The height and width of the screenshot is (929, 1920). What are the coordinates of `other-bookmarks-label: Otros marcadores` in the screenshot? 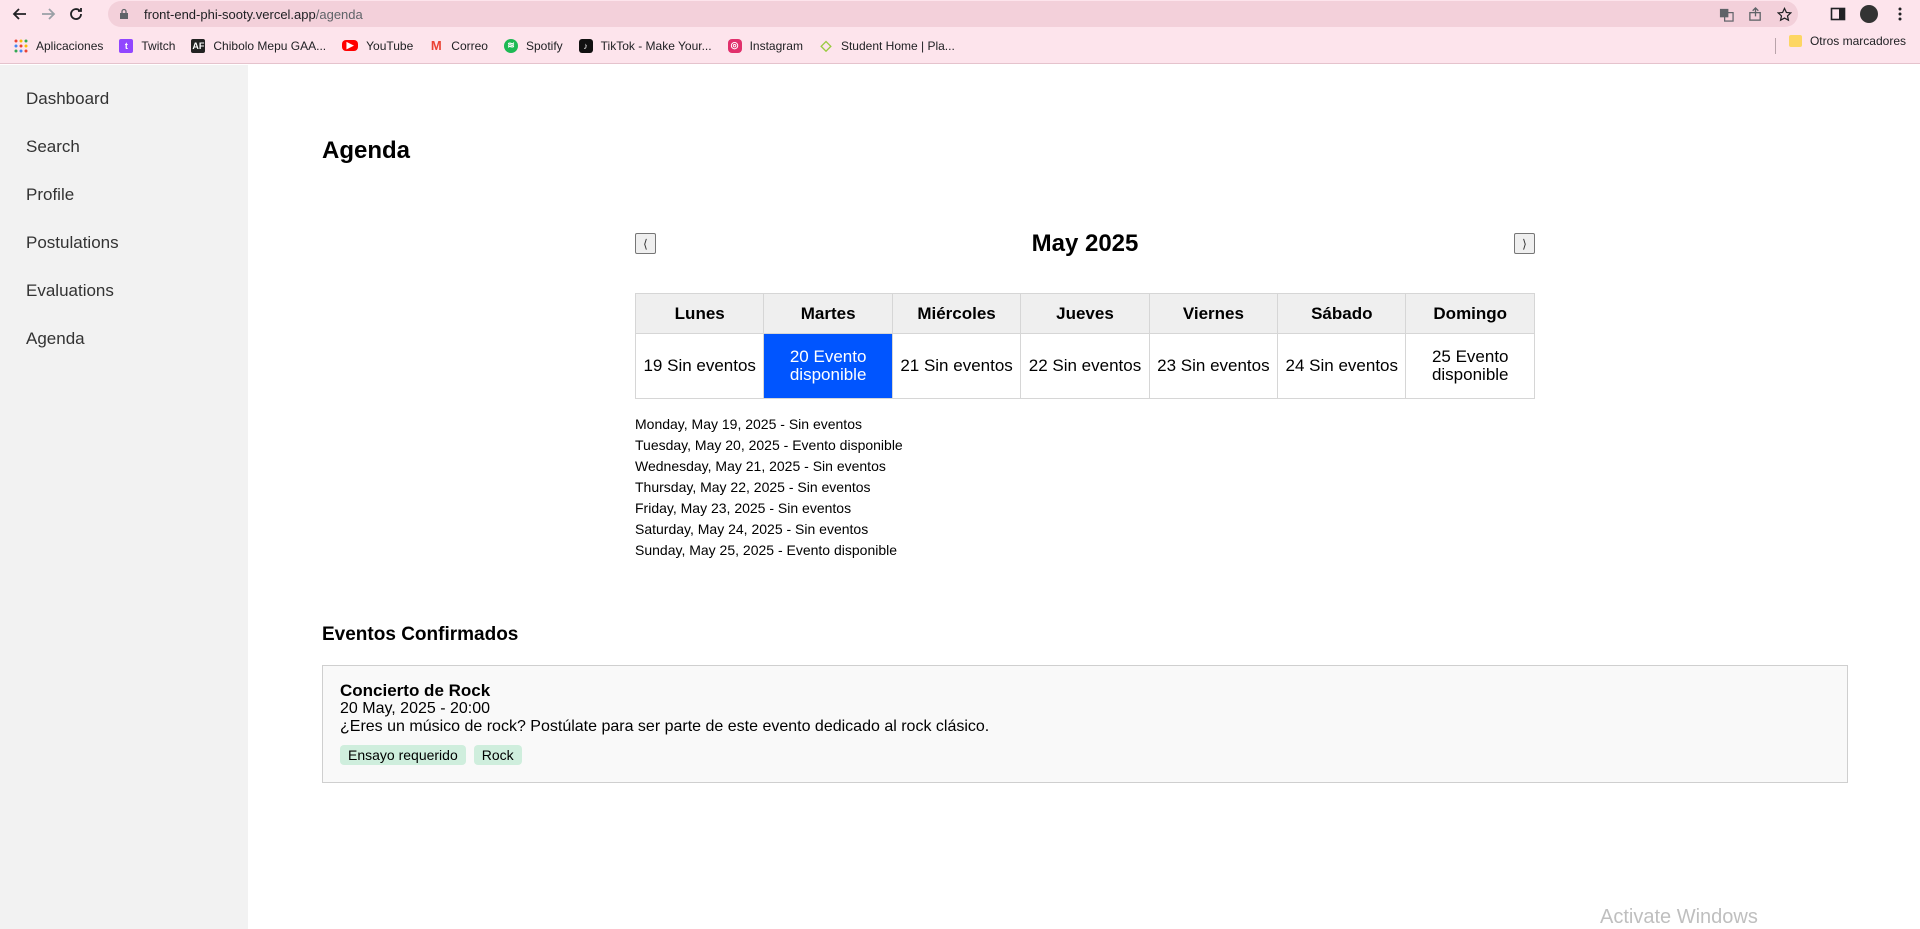 It's located at (1857, 41).